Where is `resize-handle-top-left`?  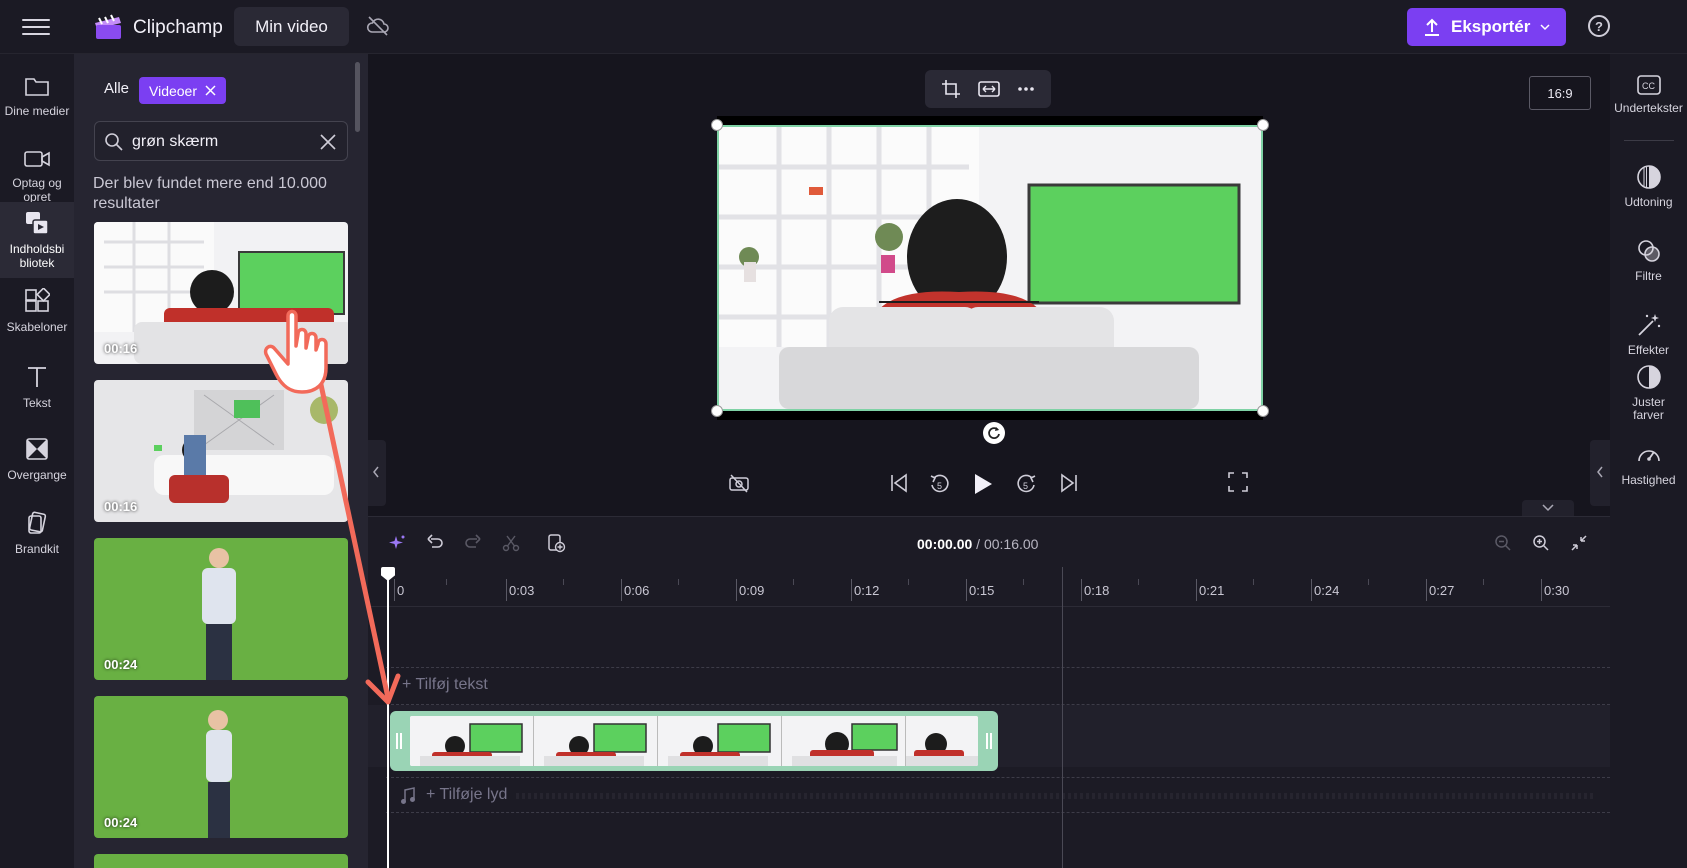
resize-handle-top-left is located at coordinates (717, 125).